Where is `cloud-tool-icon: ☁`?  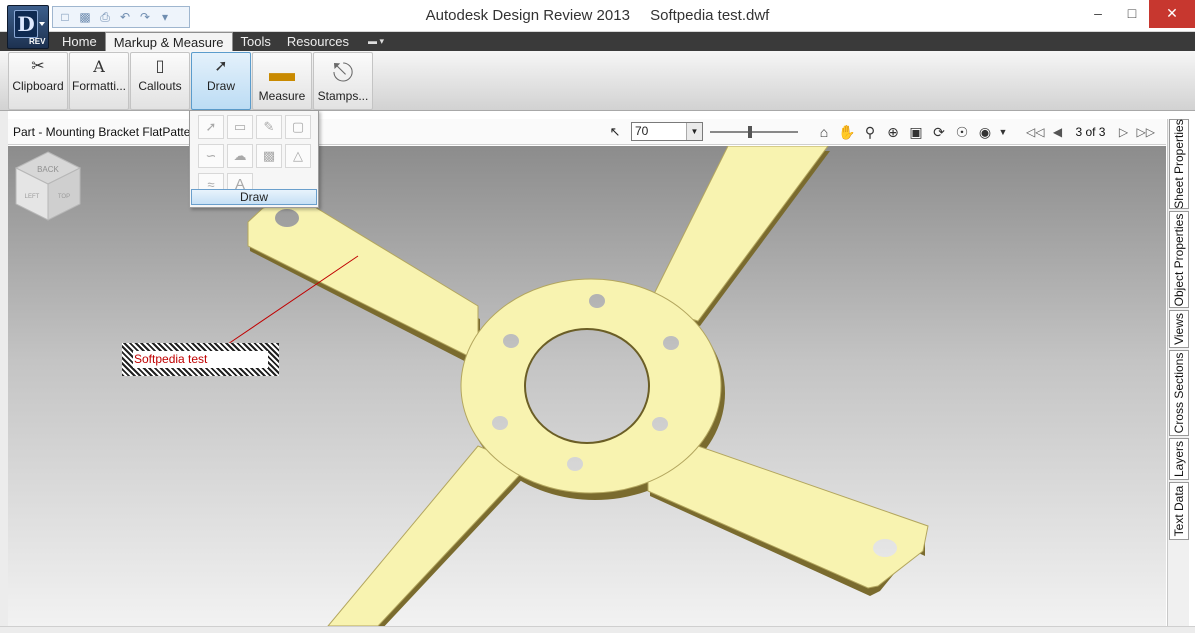 cloud-tool-icon: ☁ is located at coordinates (240, 156).